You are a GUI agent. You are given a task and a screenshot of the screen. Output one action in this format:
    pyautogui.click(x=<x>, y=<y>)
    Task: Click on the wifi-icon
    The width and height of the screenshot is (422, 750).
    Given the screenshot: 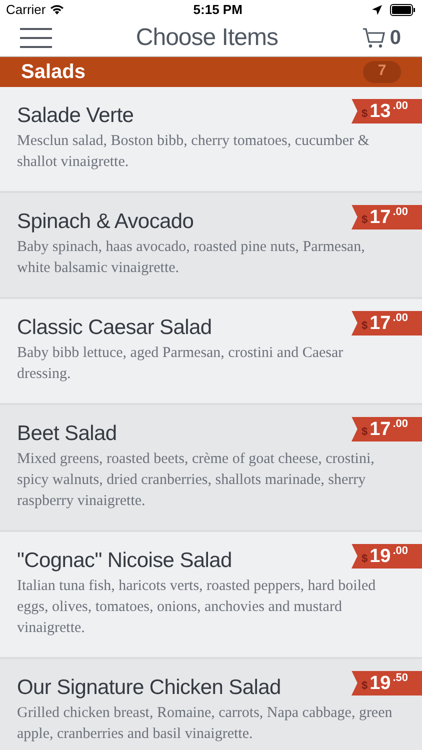 What is the action you would take?
    pyautogui.click(x=57, y=10)
    